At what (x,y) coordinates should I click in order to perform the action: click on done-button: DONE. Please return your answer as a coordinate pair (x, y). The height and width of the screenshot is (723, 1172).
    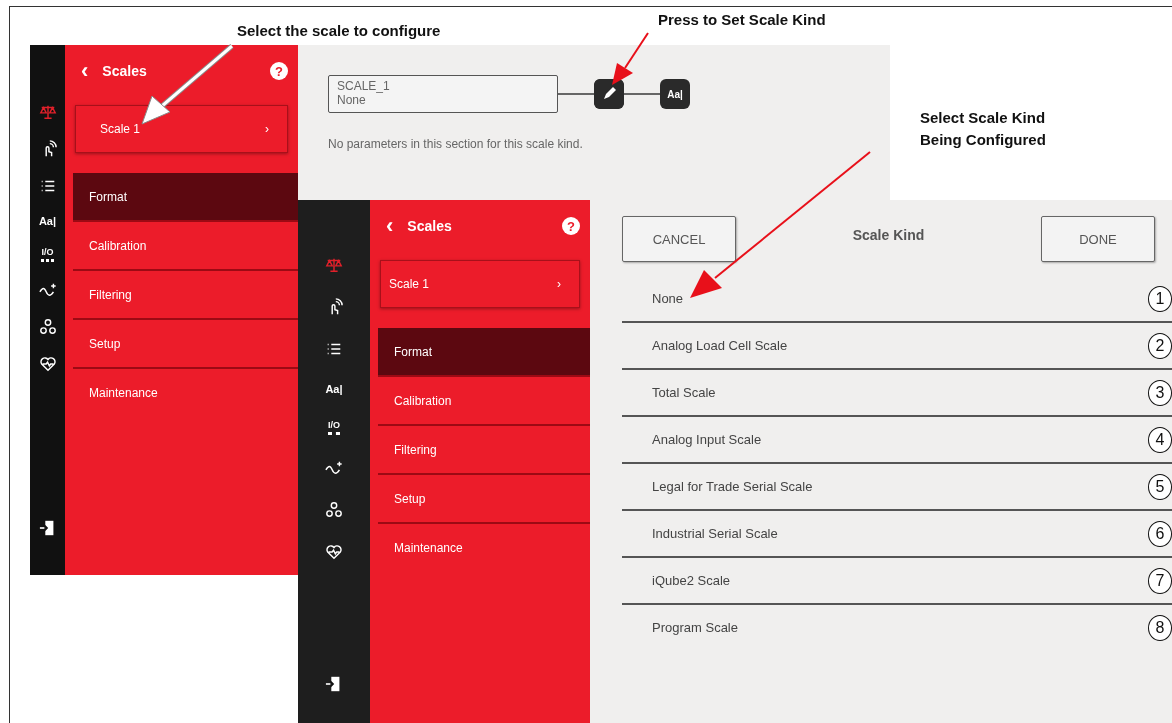
    Looking at the image, I should click on (1098, 239).